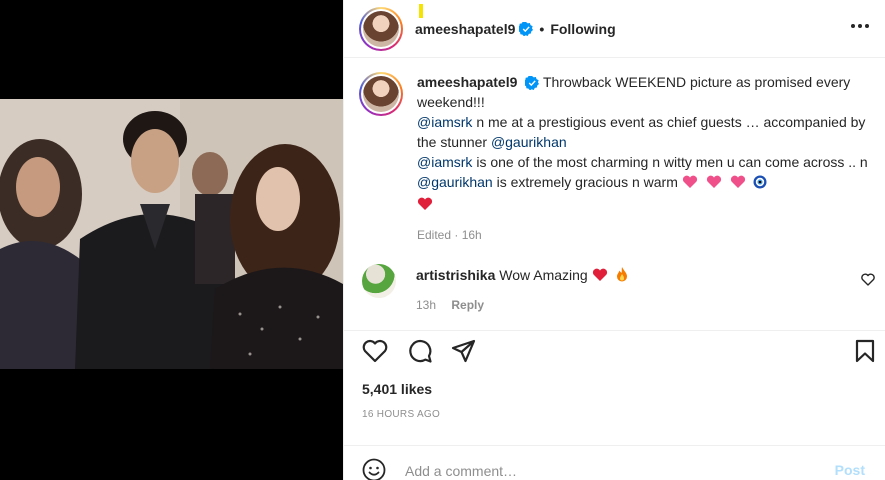 This screenshot has width=885, height=480. I want to click on mention-iamsrk: @iamsrk, so click(444, 122).